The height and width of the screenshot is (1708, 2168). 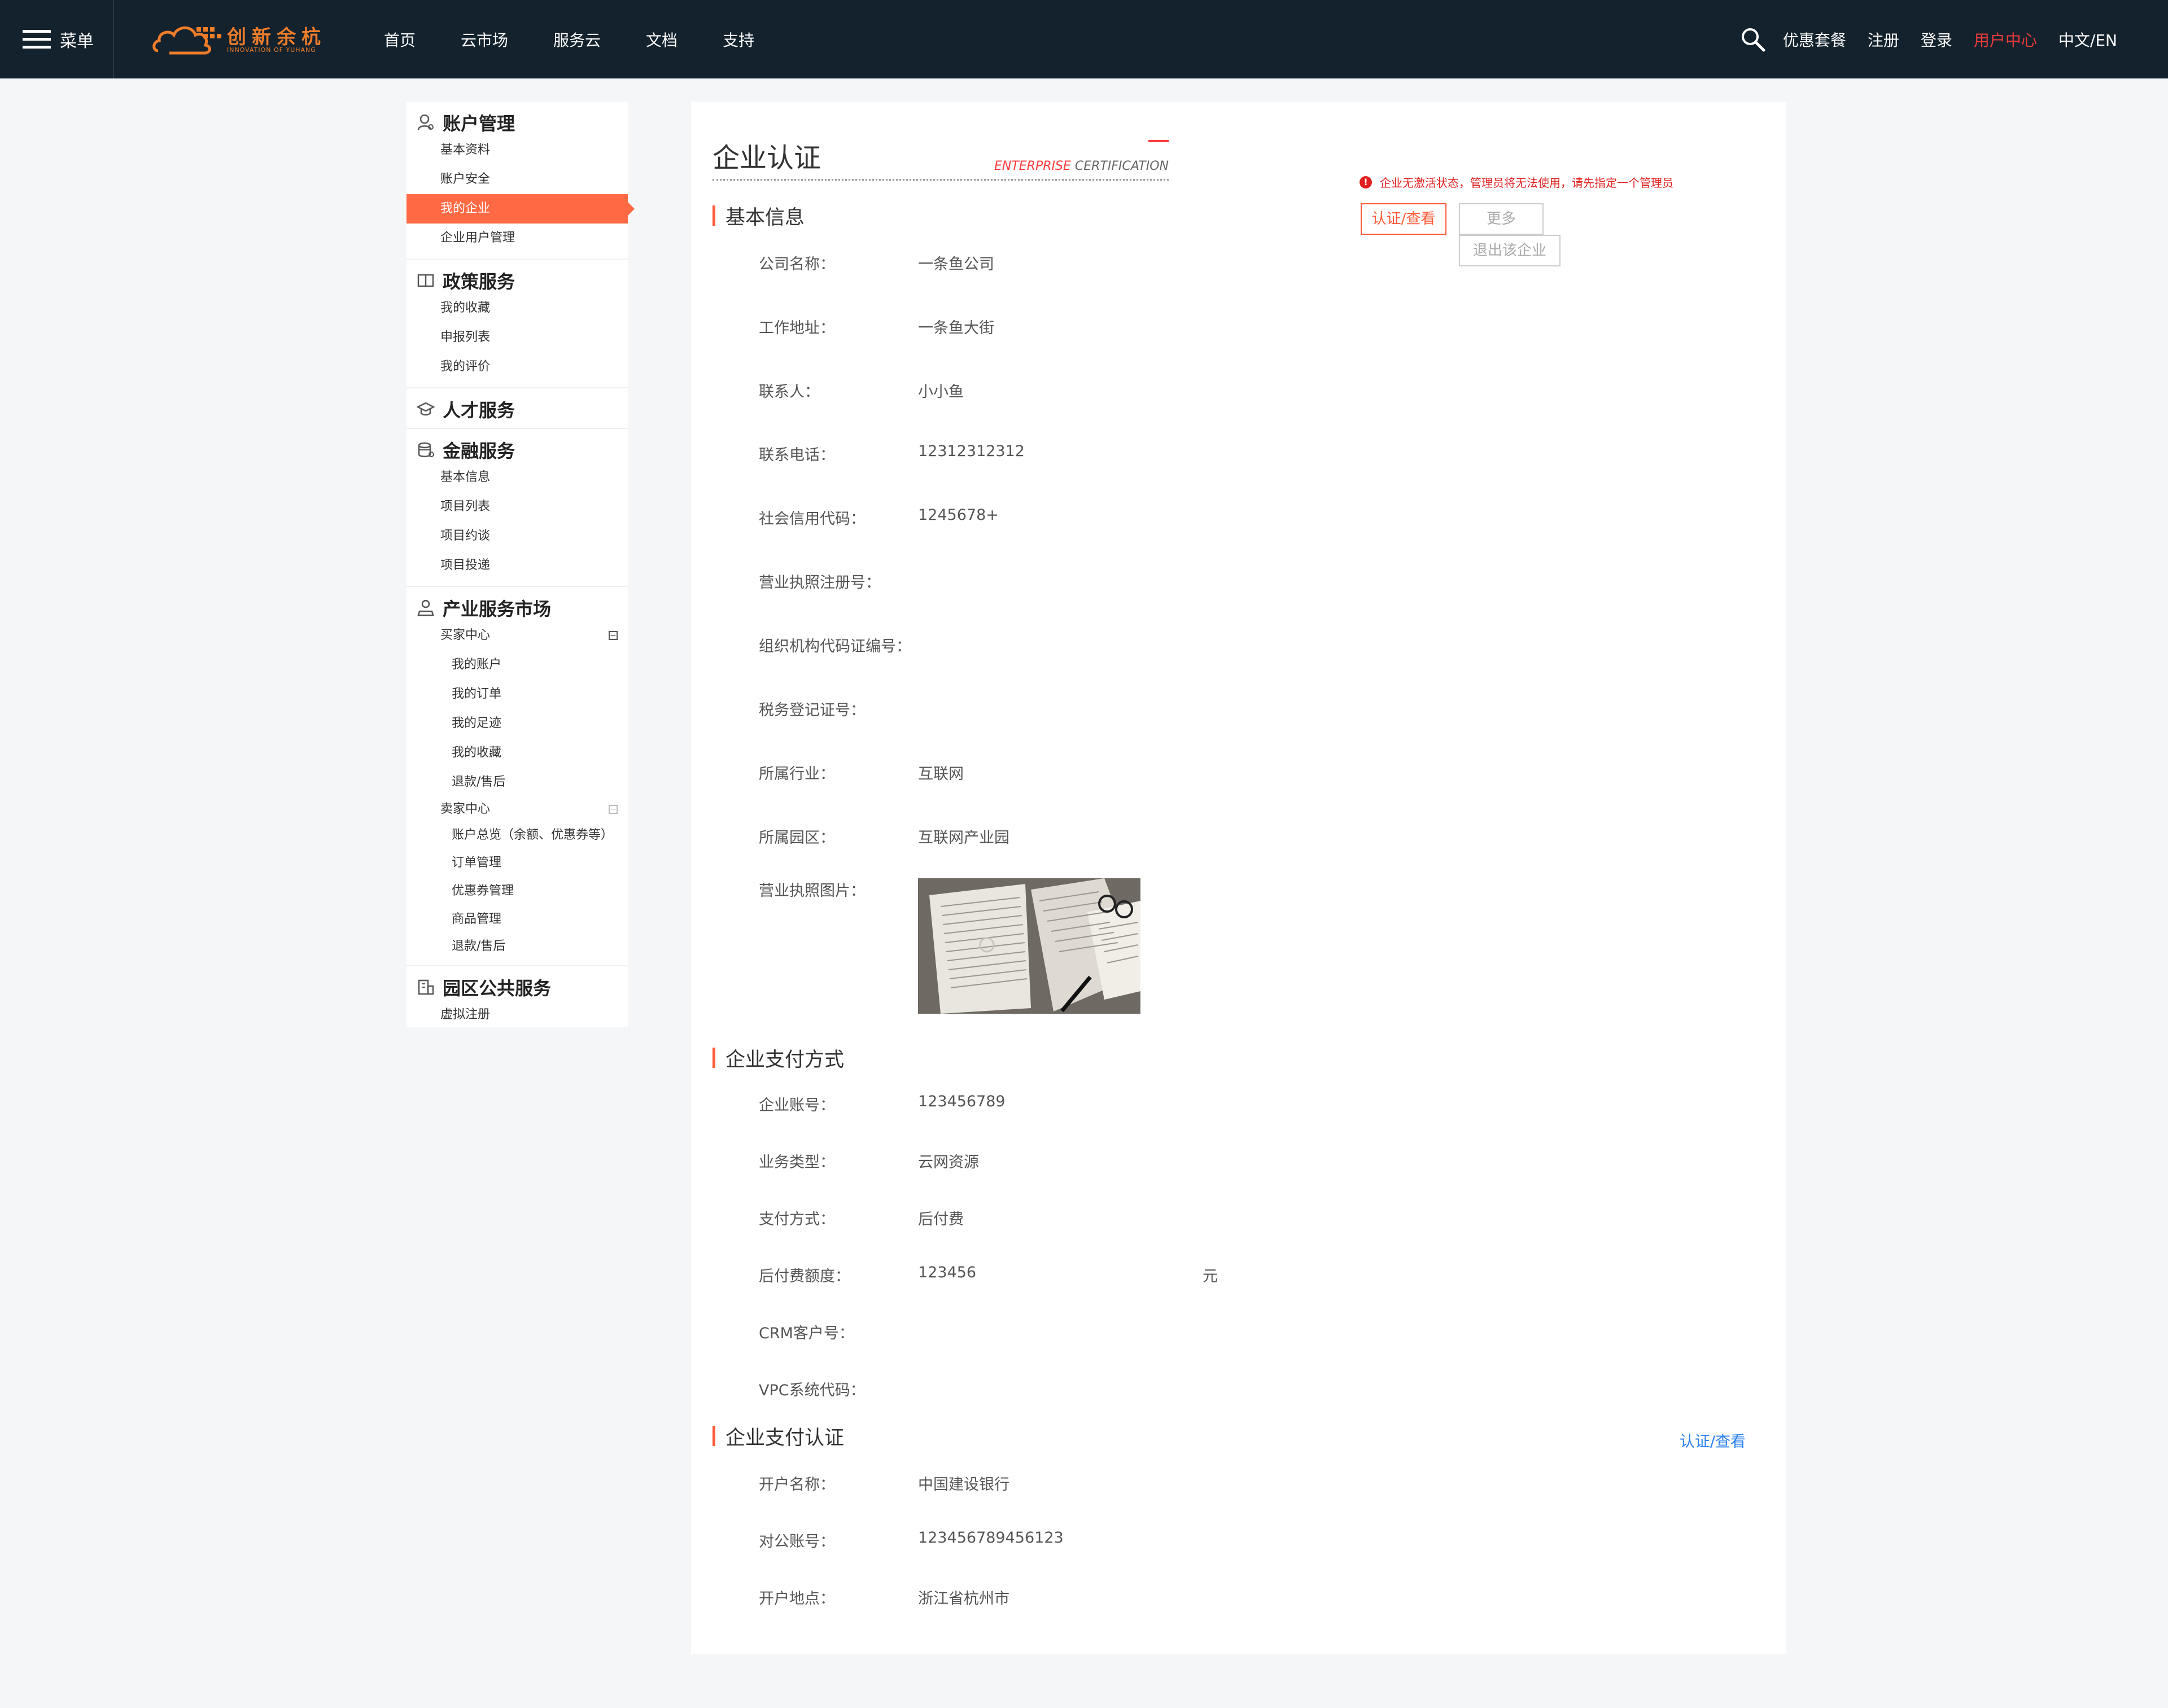 What do you see at coordinates (835, 646) in the screenshot?
I see `field-label: 组织机构代码证编号：` at bounding box center [835, 646].